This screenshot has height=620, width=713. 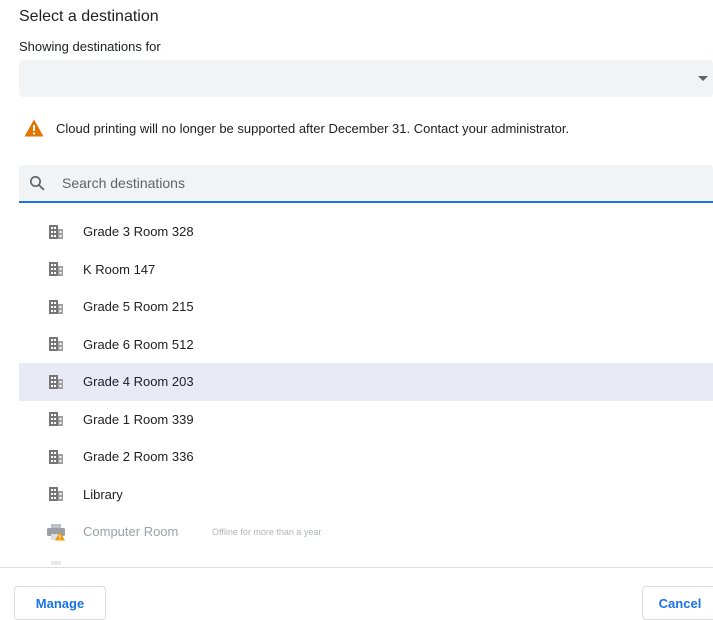 I want to click on search-icon, so click(x=37, y=183).